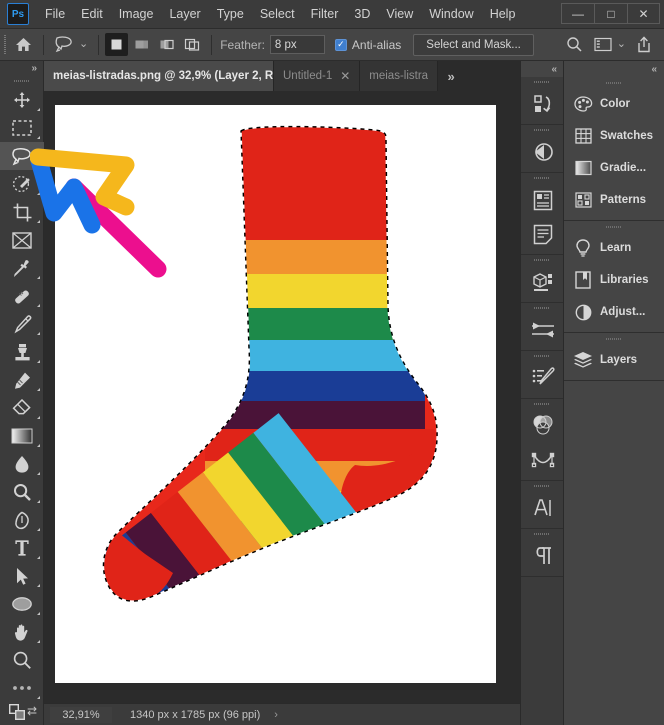  Describe the element at coordinates (399, 76) in the screenshot. I see `tab-meias-listra: meias-listra` at that location.